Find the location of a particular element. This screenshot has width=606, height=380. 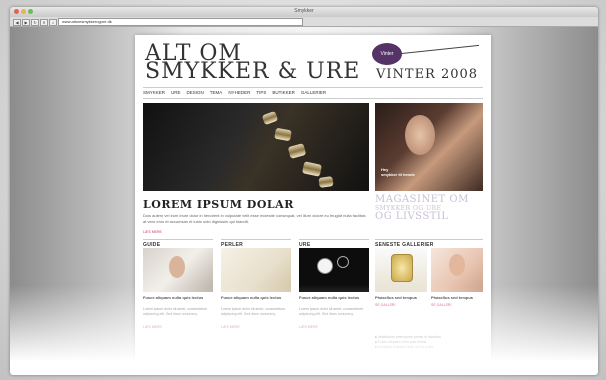

section-title-guide: GUIDE is located at coordinates (178, 243).